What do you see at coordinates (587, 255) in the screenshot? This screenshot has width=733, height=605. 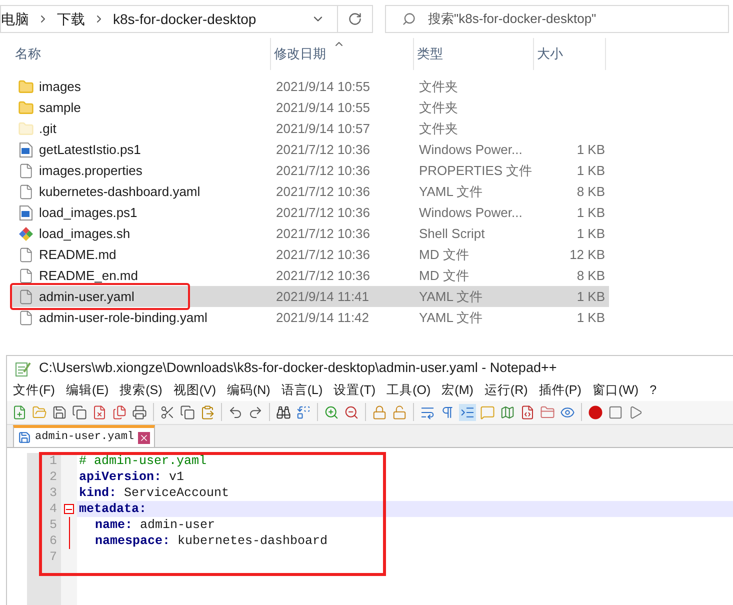 I see `file-size: 12 KB` at bounding box center [587, 255].